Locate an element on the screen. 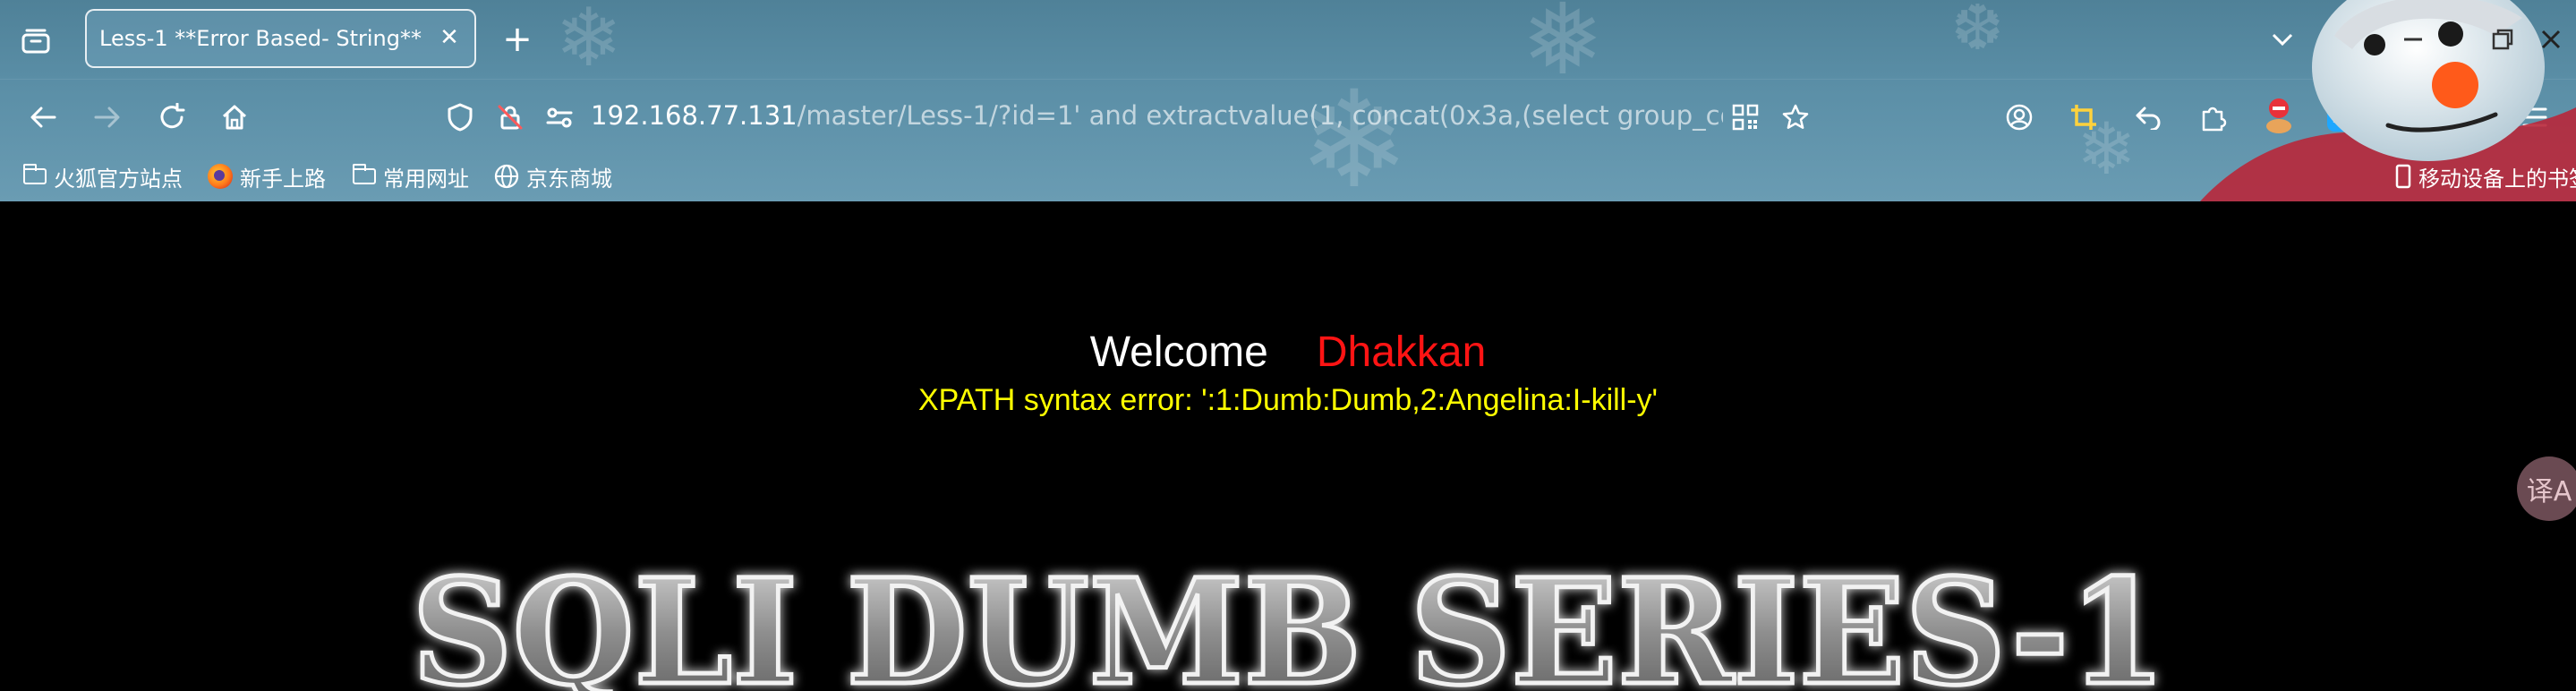  bookmark-label: 京东商城 is located at coordinates (569, 179).